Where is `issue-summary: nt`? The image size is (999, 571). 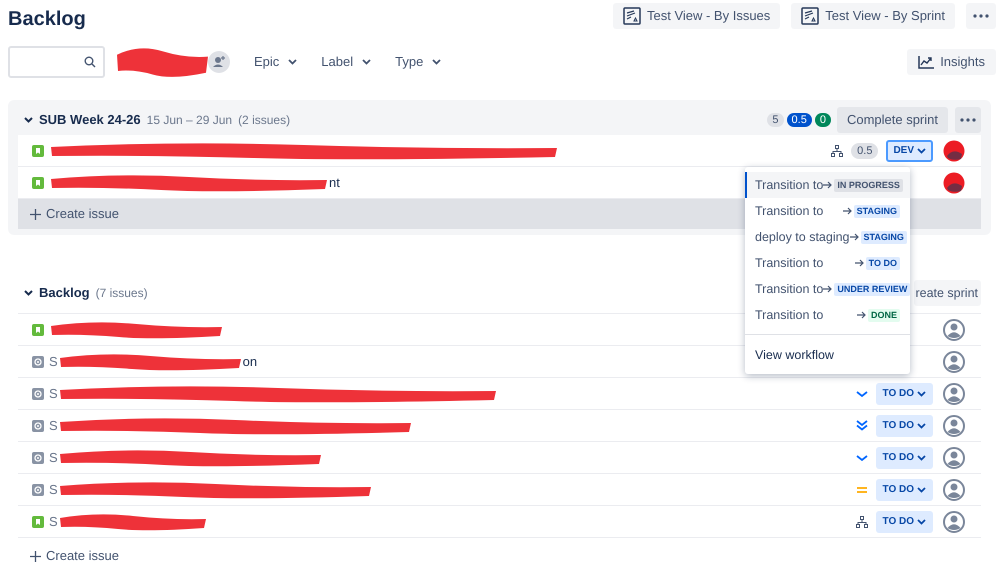
issue-summary: nt is located at coordinates (334, 183).